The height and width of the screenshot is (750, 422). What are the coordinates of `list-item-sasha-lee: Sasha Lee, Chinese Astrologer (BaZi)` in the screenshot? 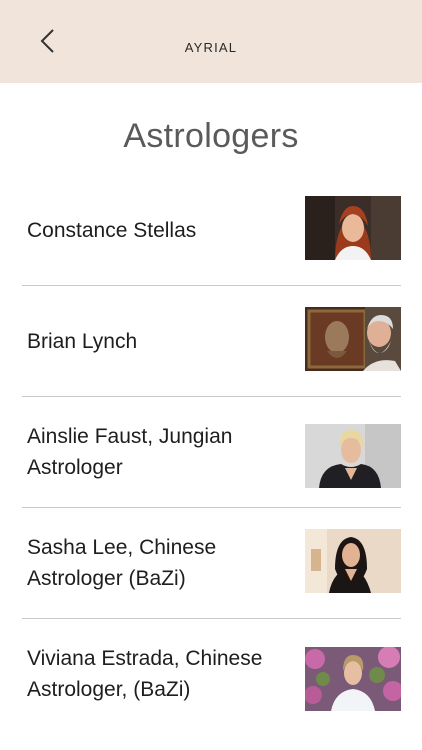 It's located at (211, 563).